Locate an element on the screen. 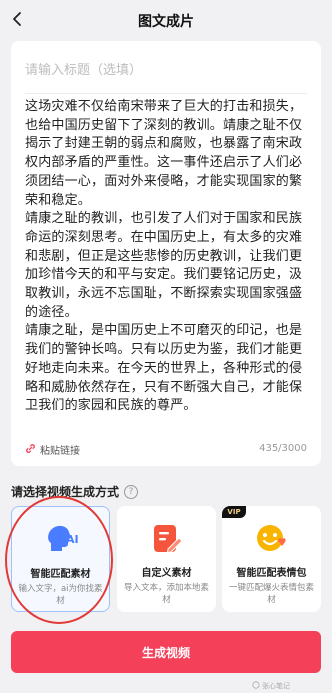 The height and width of the screenshot is (693, 332). edit-document-icon is located at coordinates (166, 538).